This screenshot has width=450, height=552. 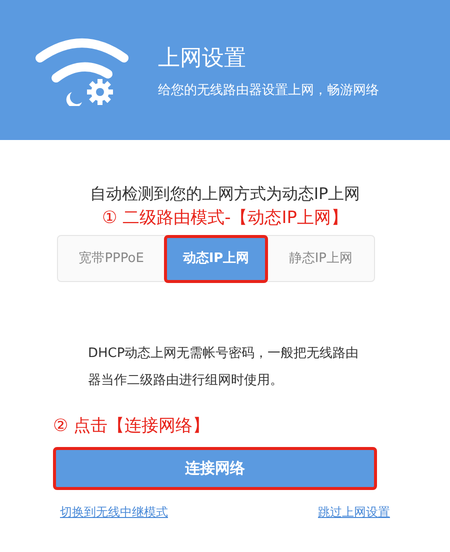 I want to click on link: 跳过上网设置, so click(x=354, y=512).